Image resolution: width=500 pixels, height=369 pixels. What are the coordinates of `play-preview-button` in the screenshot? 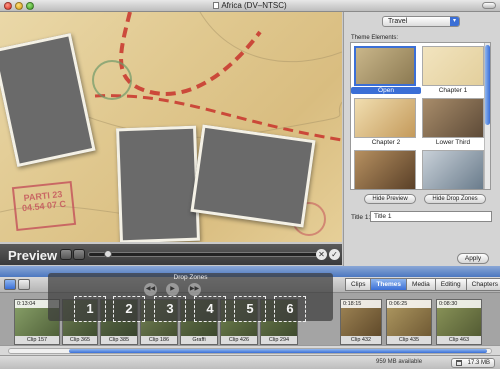 It's located at (66, 254).